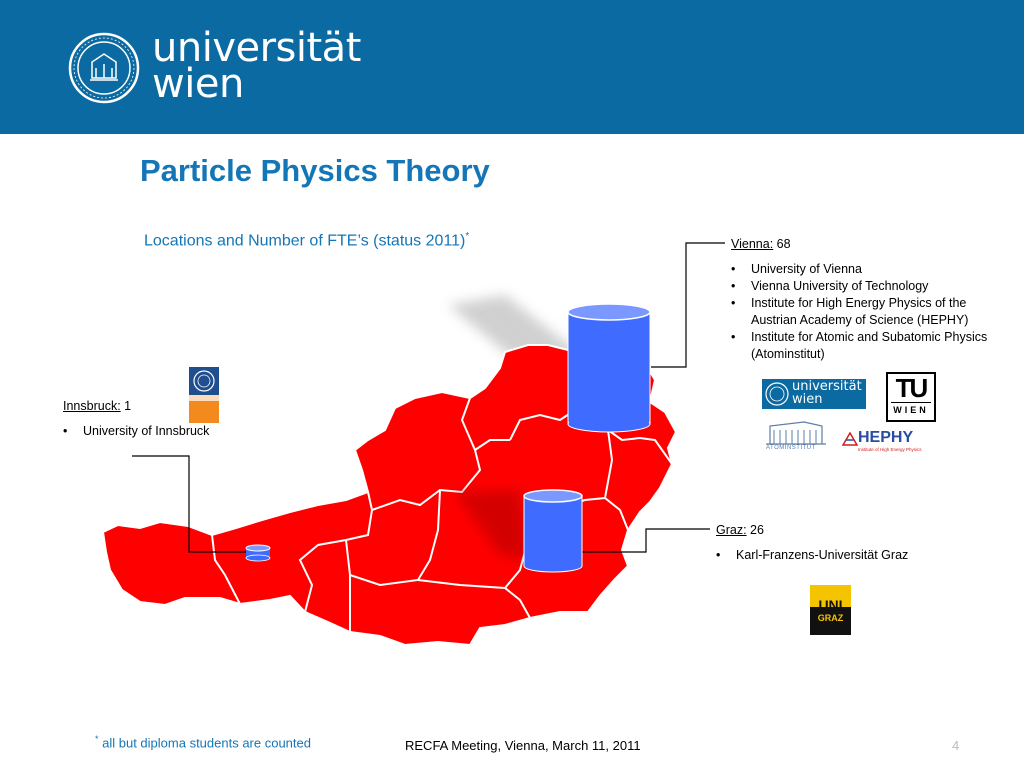  I want to click on atominstitut-building-icon, so click(796, 433).